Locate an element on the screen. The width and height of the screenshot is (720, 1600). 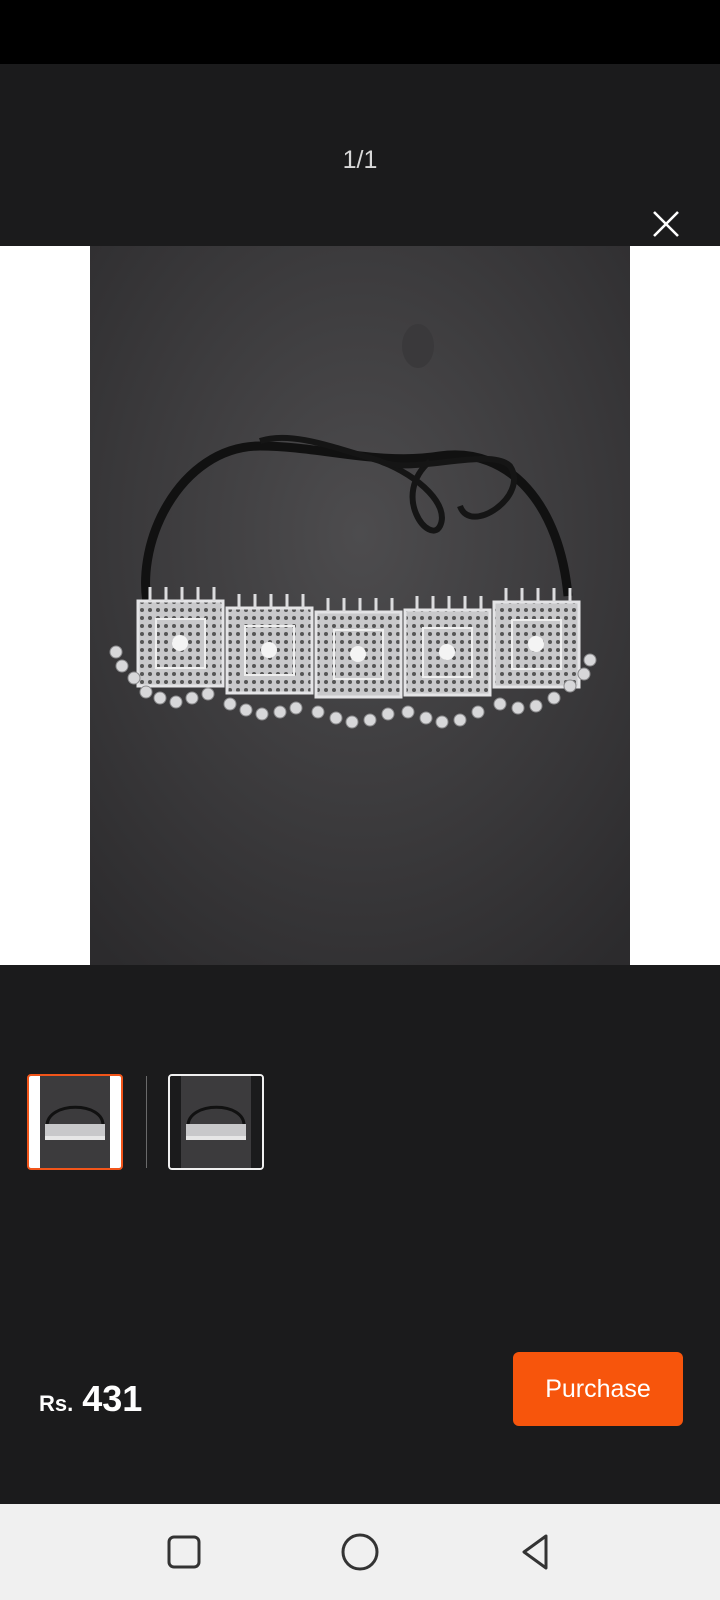
image-counter: 1/1 is located at coordinates (360, 160).